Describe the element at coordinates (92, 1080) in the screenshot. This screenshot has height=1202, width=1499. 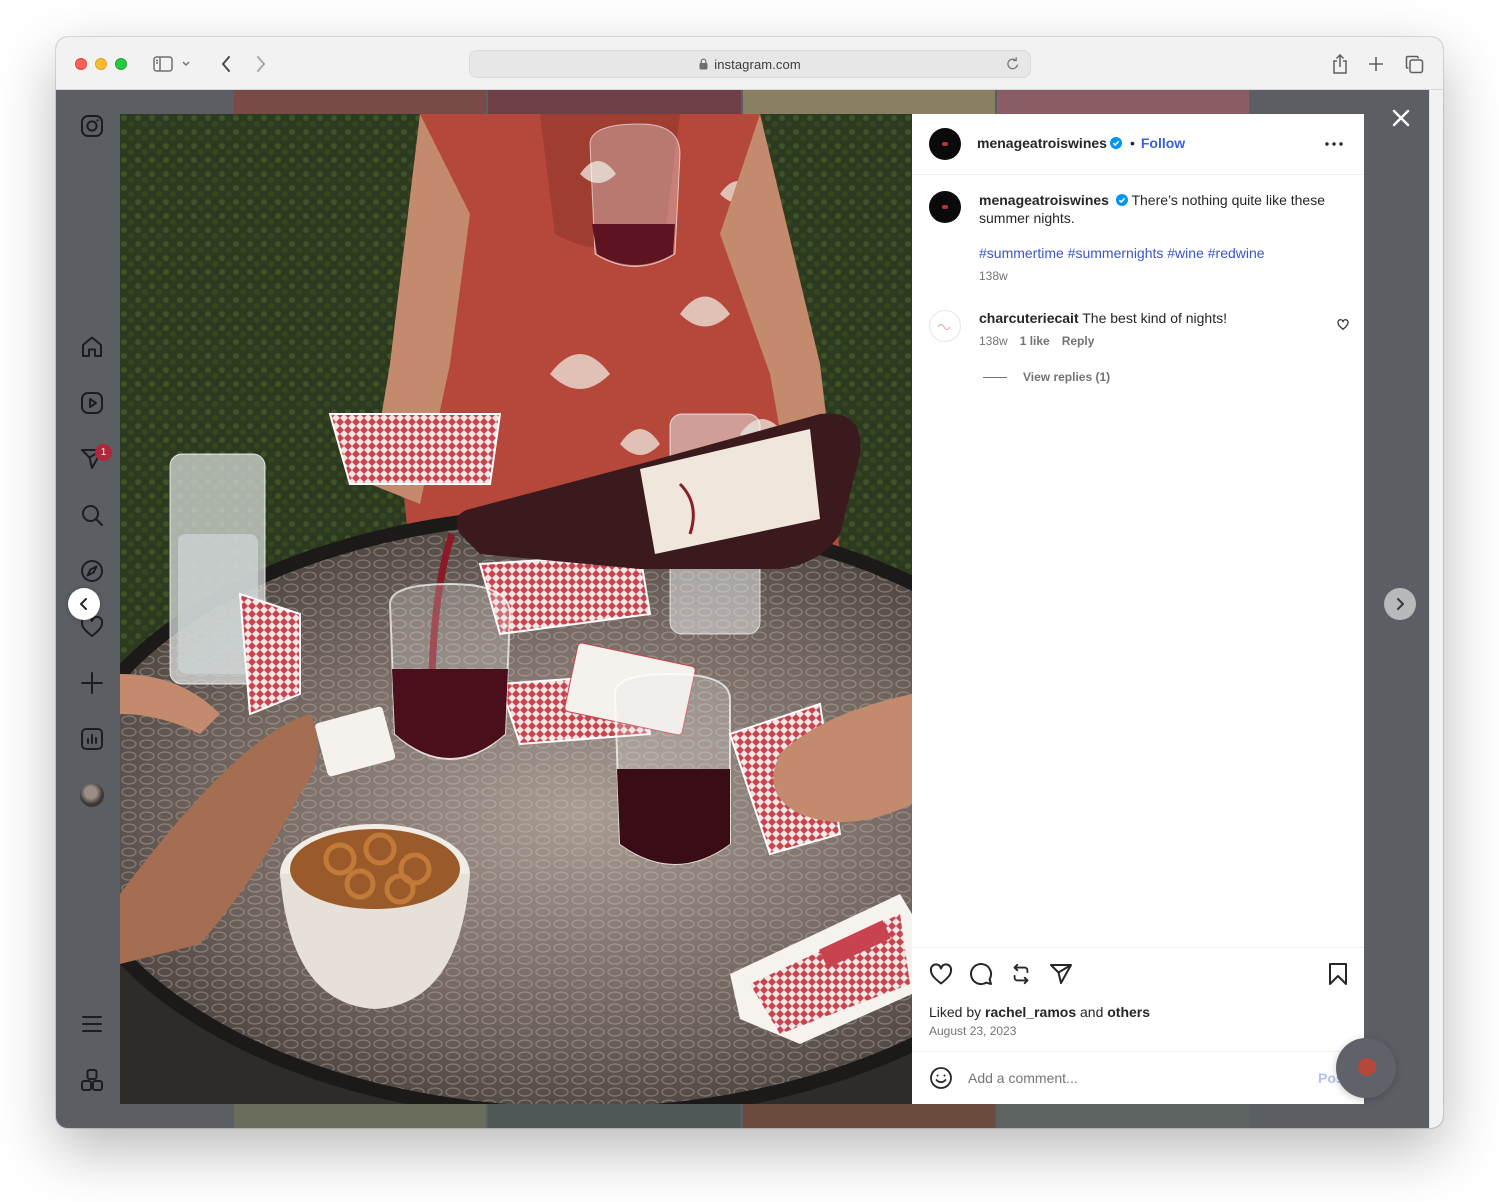
I see `threads-apps-icon` at that location.